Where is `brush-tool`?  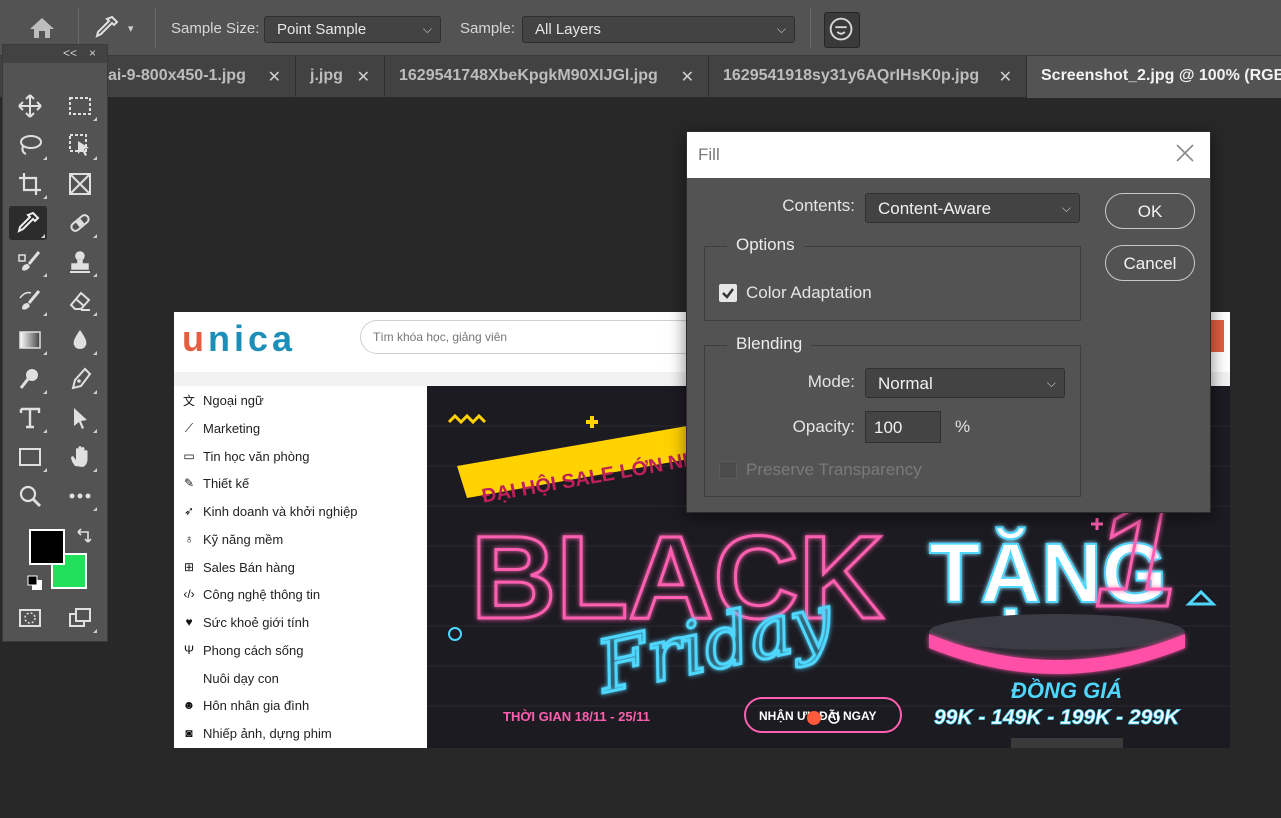 brush-tool is located at coordinates (30, 262).